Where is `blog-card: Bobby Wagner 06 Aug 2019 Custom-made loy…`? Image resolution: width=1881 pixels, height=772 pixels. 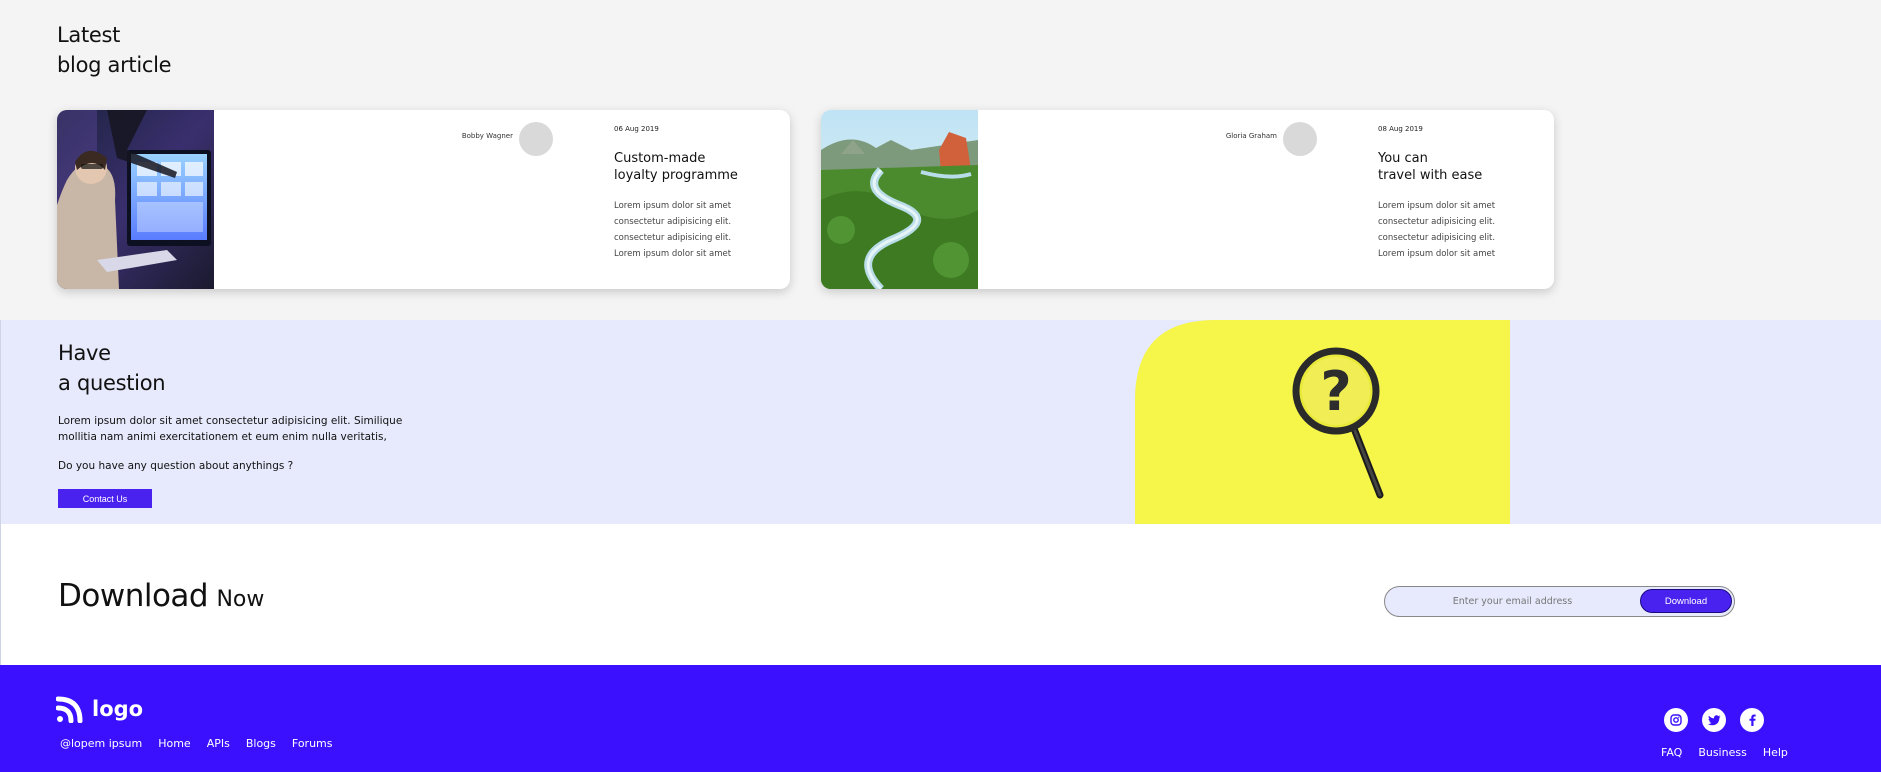
blog-card: Bobby Wagner 06 Aug 2019 Custom-made loy… is located at coordinates (423, 199).